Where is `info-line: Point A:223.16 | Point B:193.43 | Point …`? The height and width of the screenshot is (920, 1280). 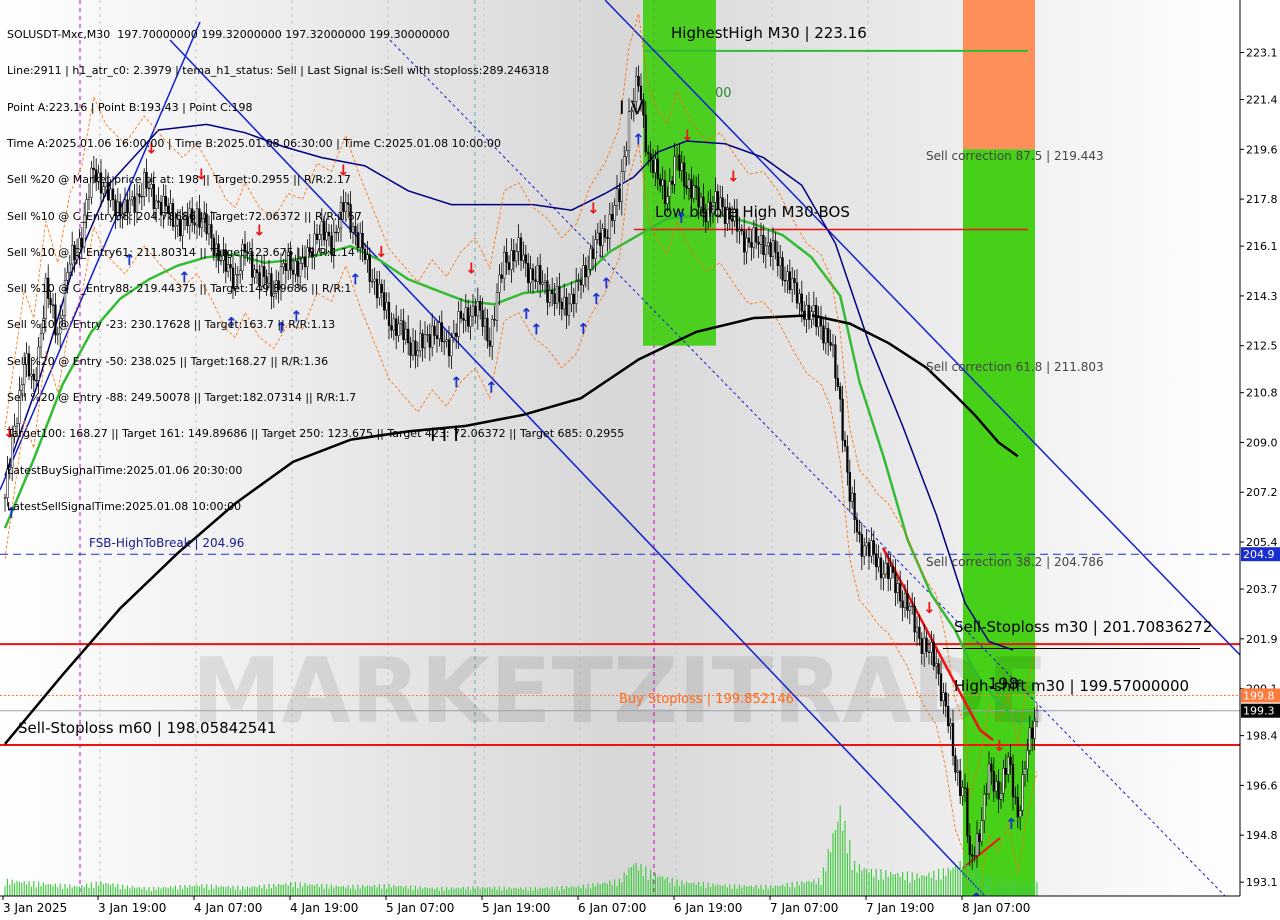
info-line: Point A:223.16 | Point B:193.43 | Point … is located at coordinates (130, 107).